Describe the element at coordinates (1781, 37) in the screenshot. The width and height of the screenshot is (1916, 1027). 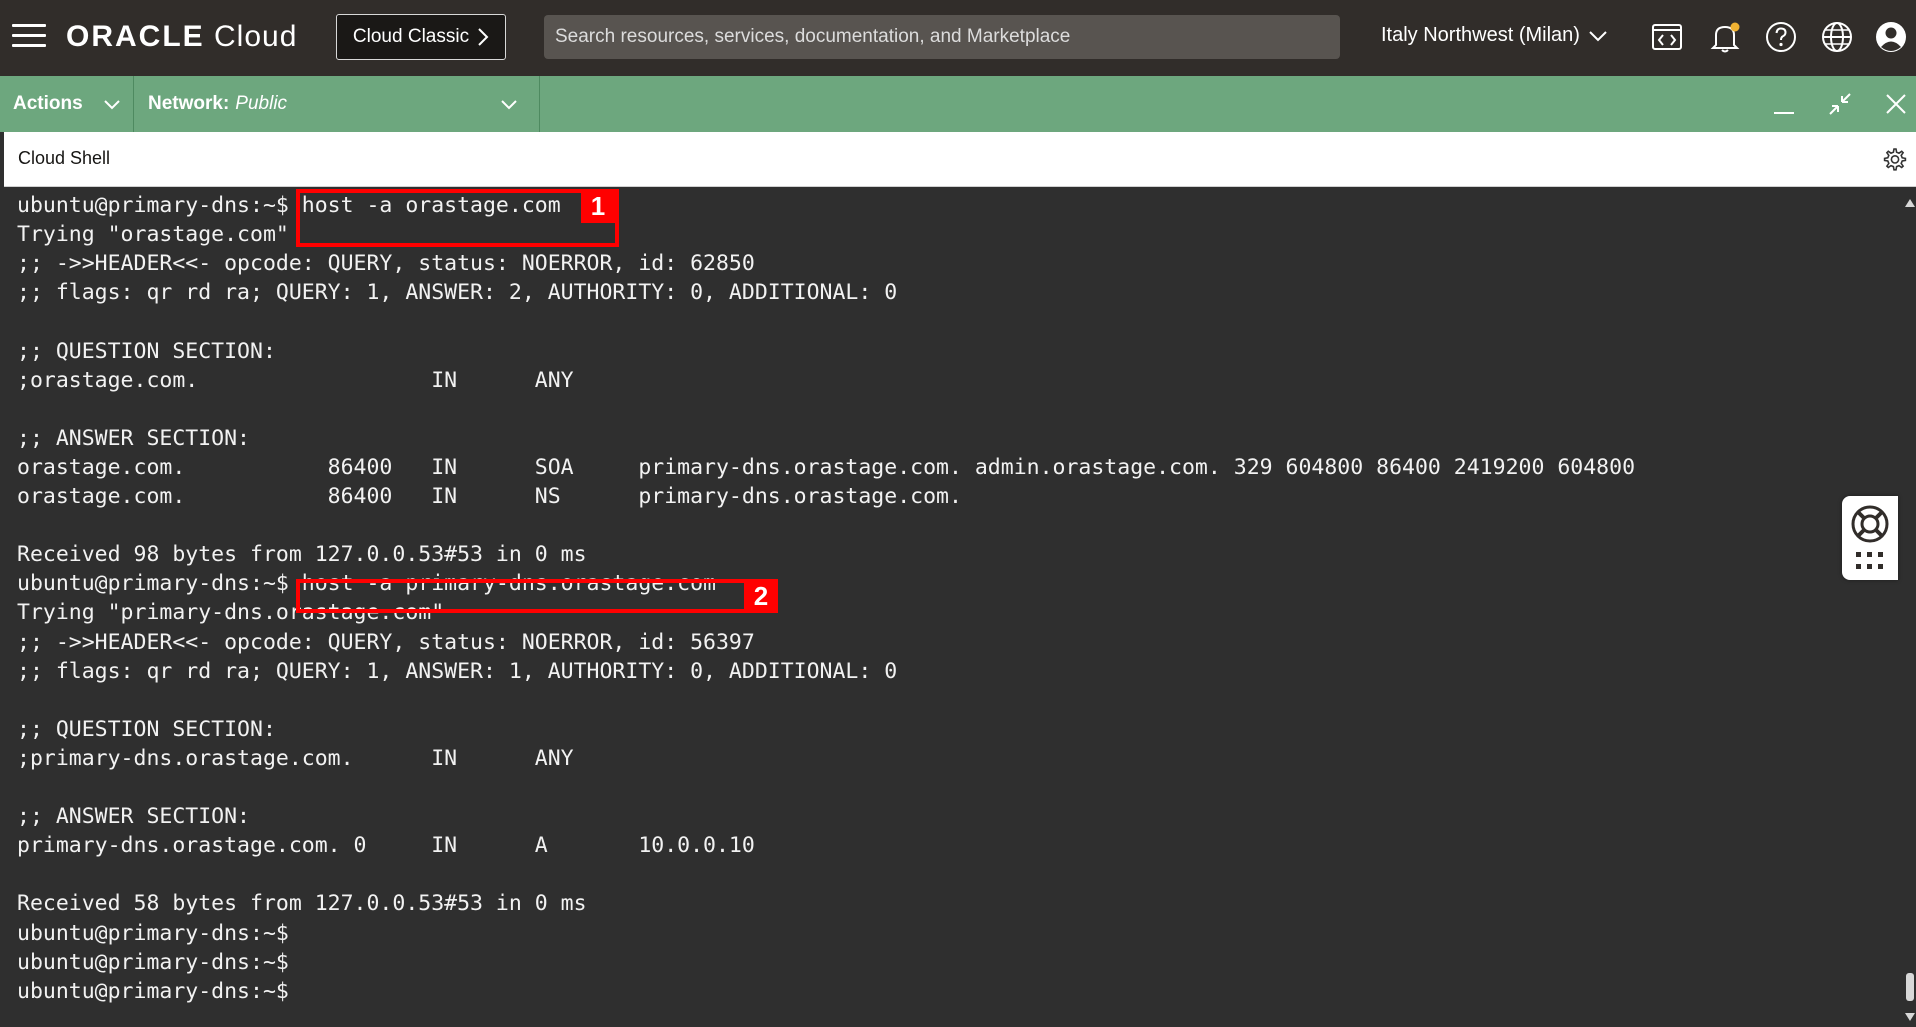
I see `help-icon` at that location.